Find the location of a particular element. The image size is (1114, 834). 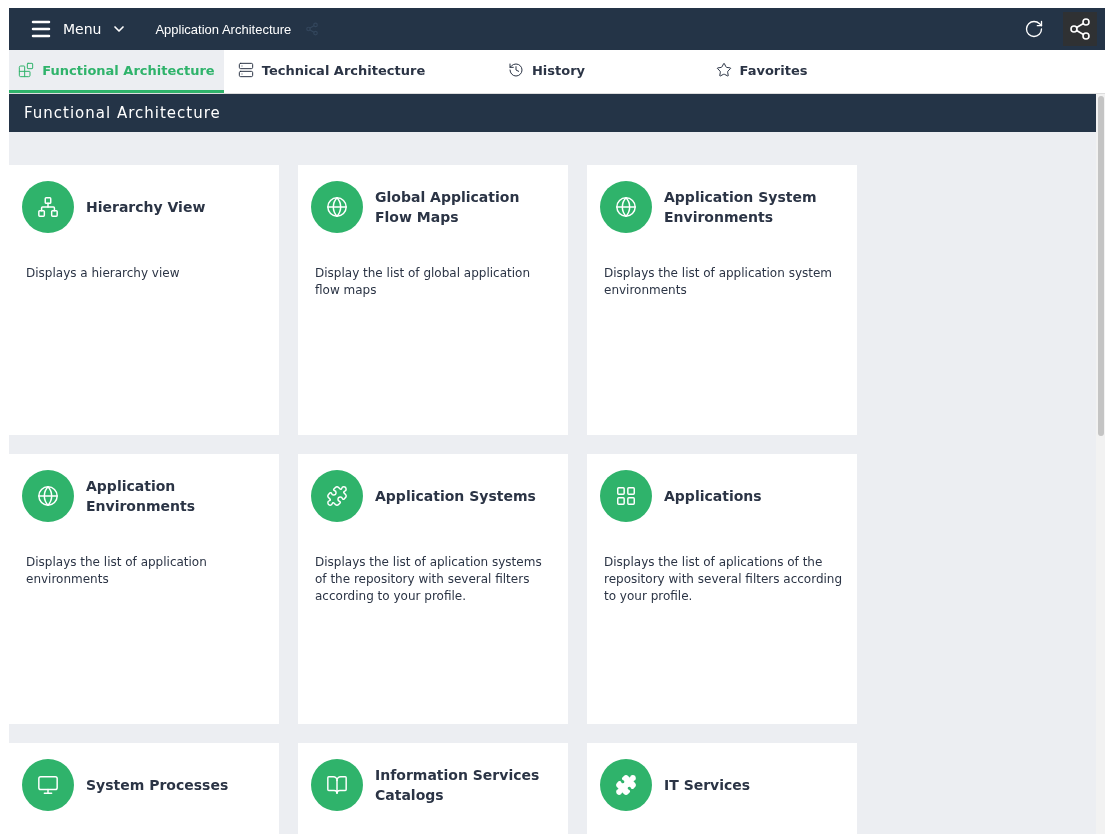

refresh-icon is located at coordinates (1034, 29).